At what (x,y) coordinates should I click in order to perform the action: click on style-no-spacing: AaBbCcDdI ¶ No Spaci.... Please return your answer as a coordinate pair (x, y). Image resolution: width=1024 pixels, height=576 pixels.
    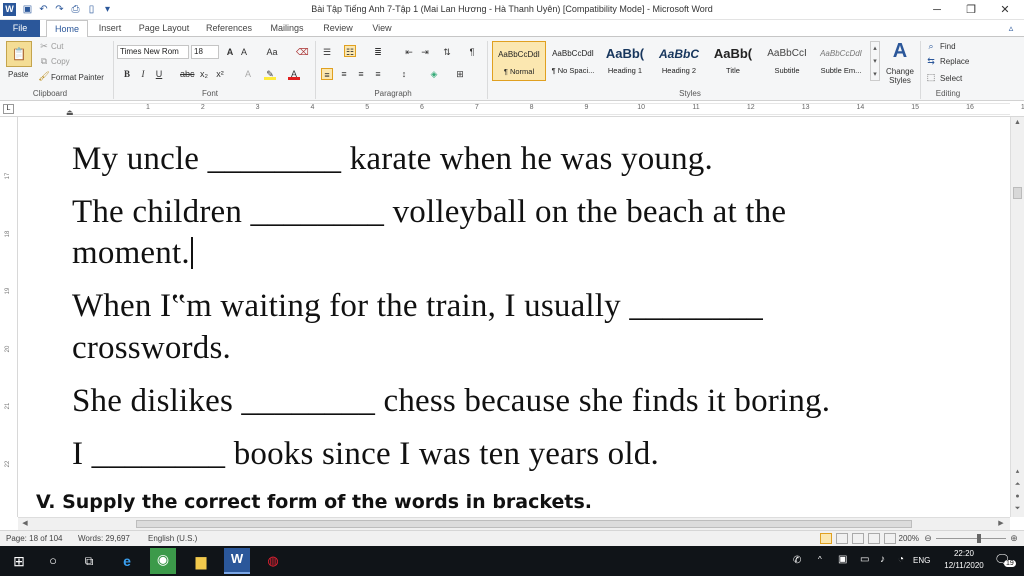
    Looking at the image, I should click on (573, 61).